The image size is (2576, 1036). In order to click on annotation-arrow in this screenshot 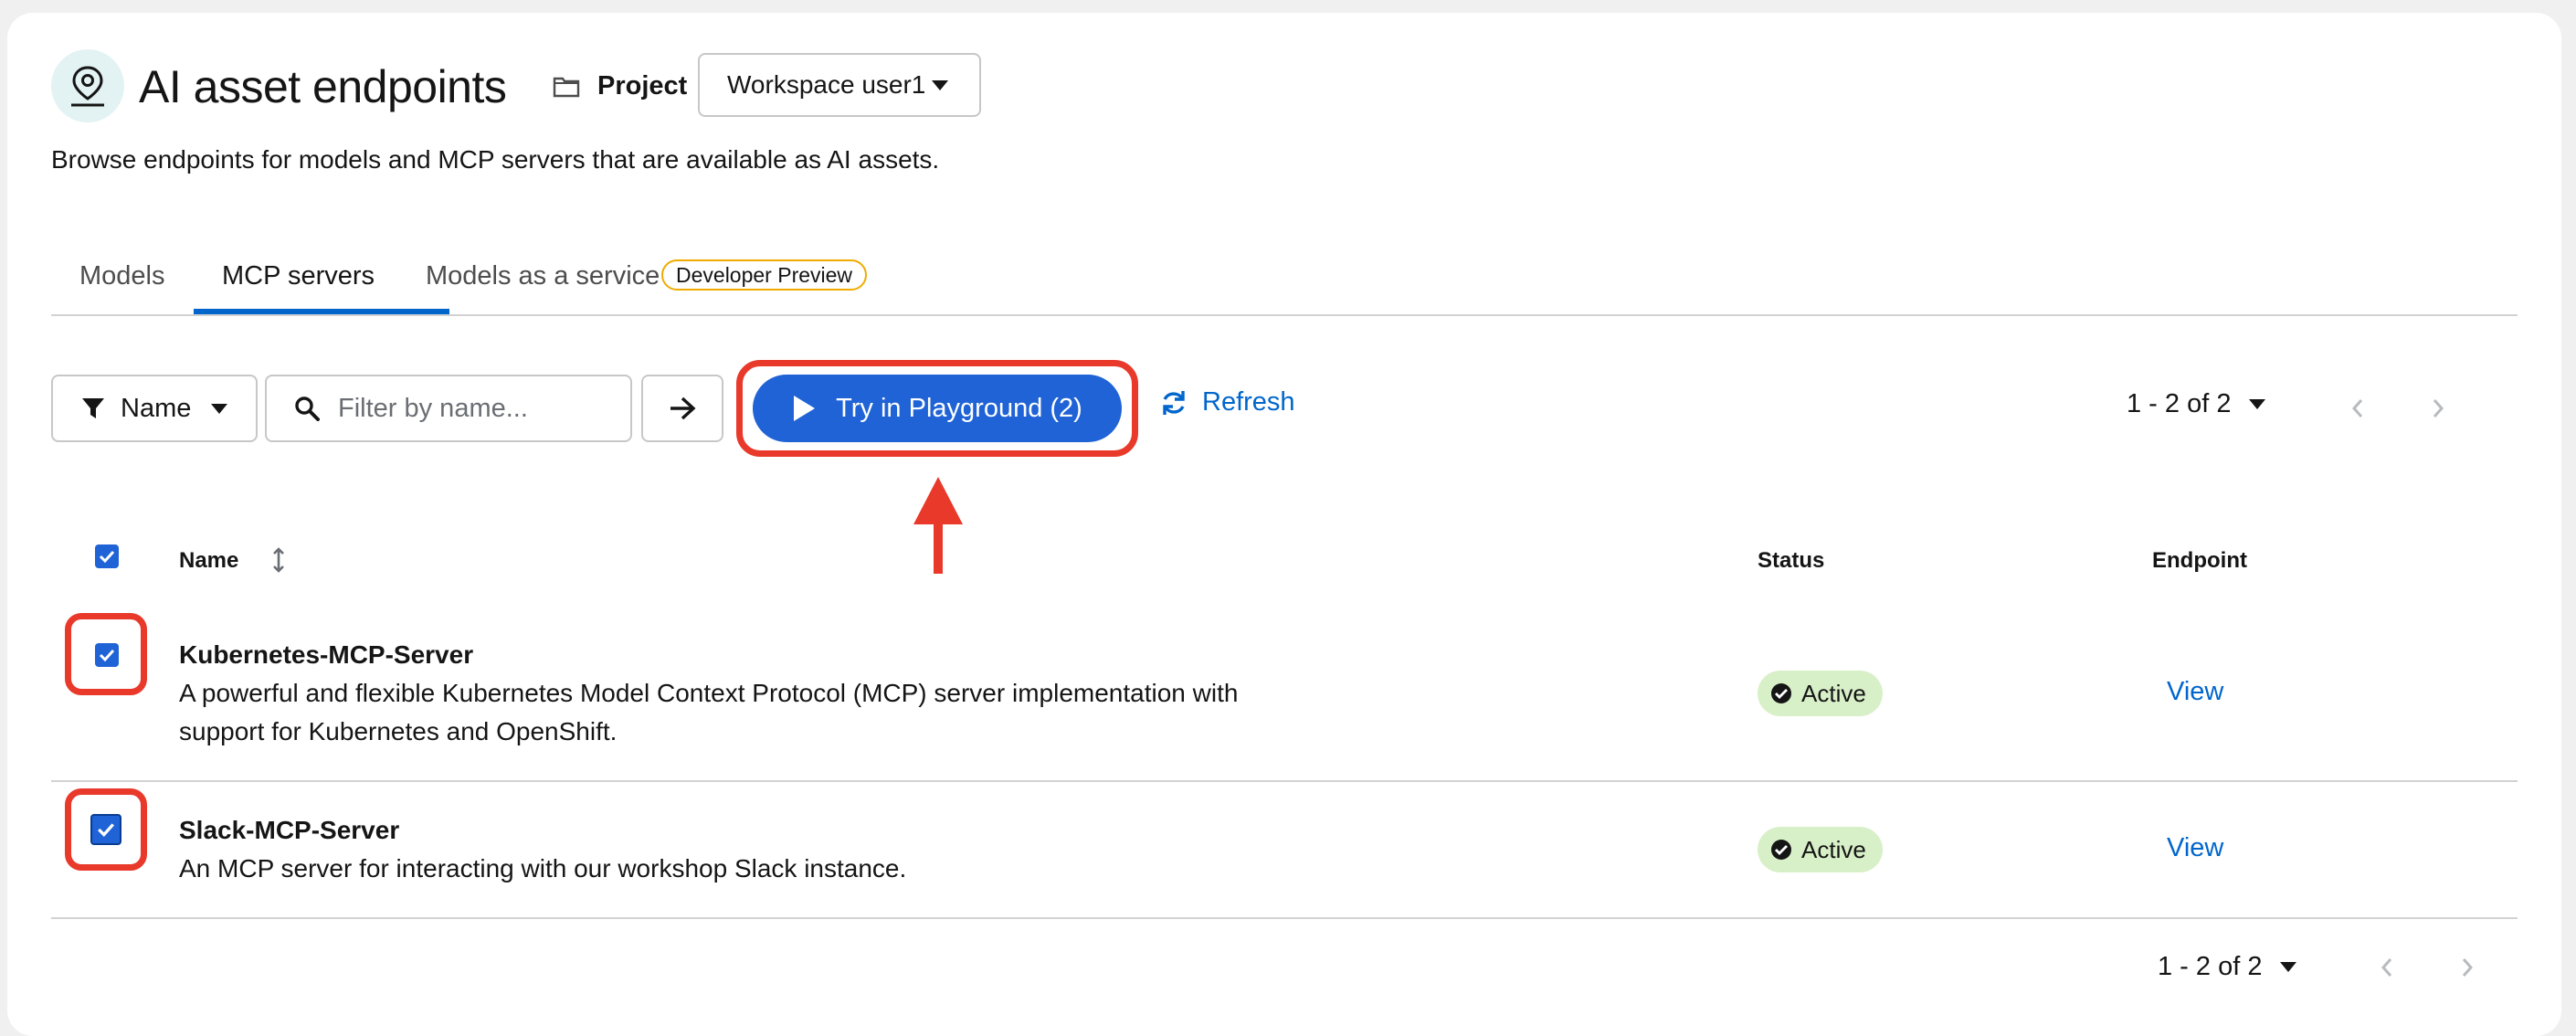, I will do `click(939, 527)`.